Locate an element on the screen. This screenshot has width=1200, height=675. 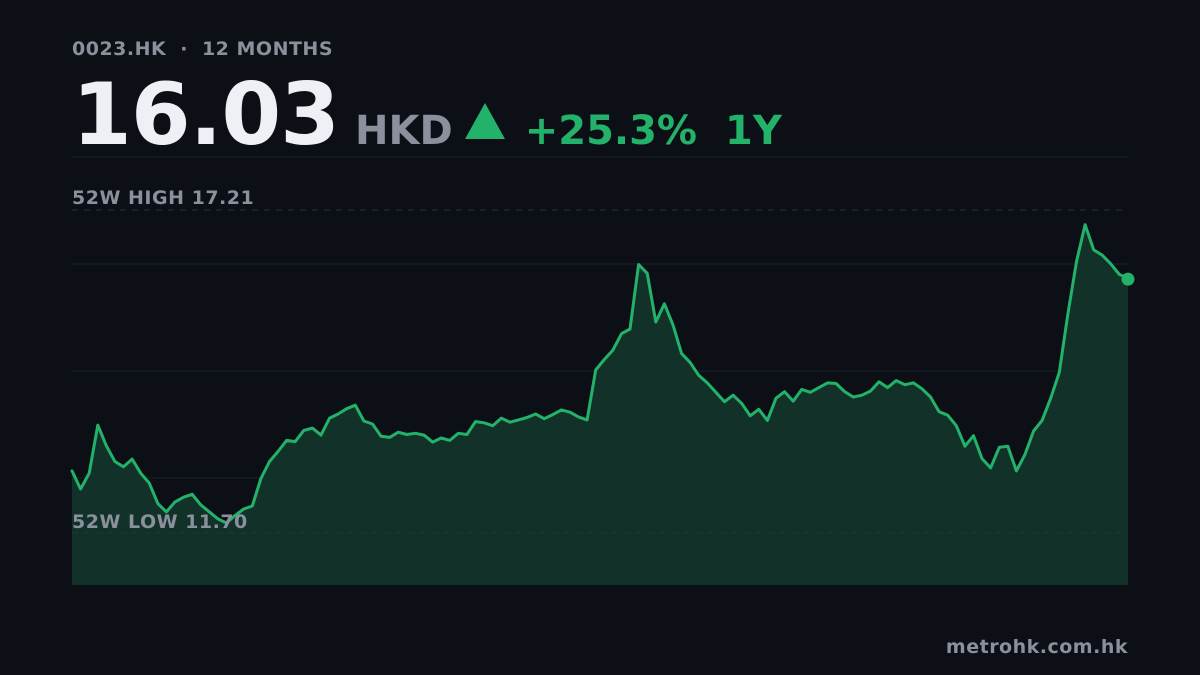
last-price-marker is located at coordinates (1128, 279).